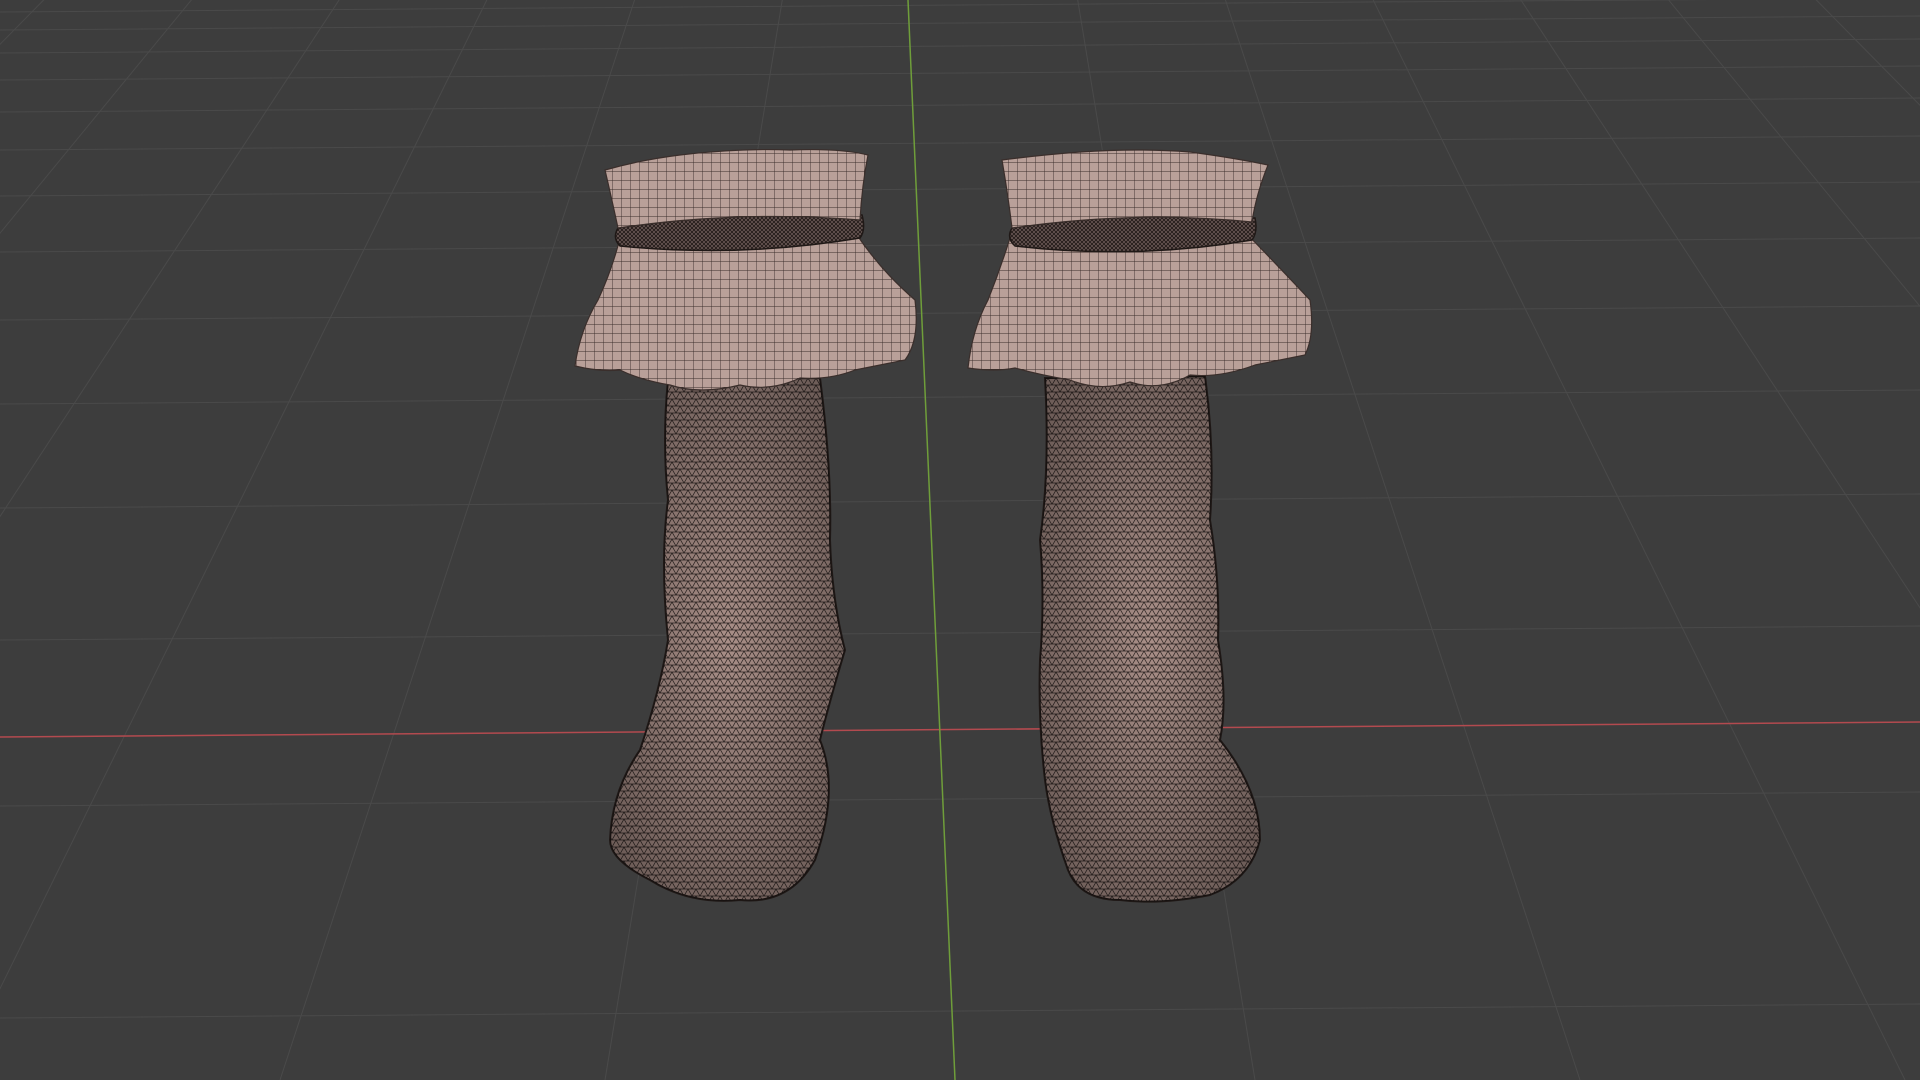  What do you see at coordinates (960, 729) in the screenshot?
I see `x-axis-line` at bounding box center [960, 729].